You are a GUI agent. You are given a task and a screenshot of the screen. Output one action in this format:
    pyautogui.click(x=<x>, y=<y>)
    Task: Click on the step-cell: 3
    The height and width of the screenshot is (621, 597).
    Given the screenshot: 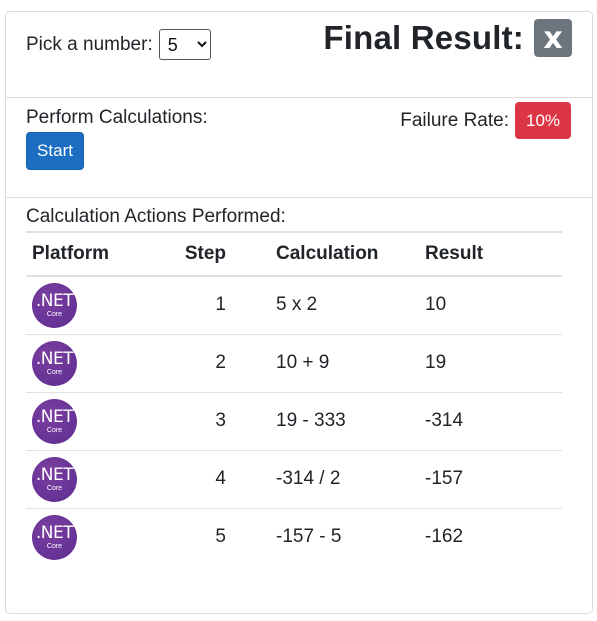 What is the action you would take?
    pyautogui.click(x=199, y=421)
    